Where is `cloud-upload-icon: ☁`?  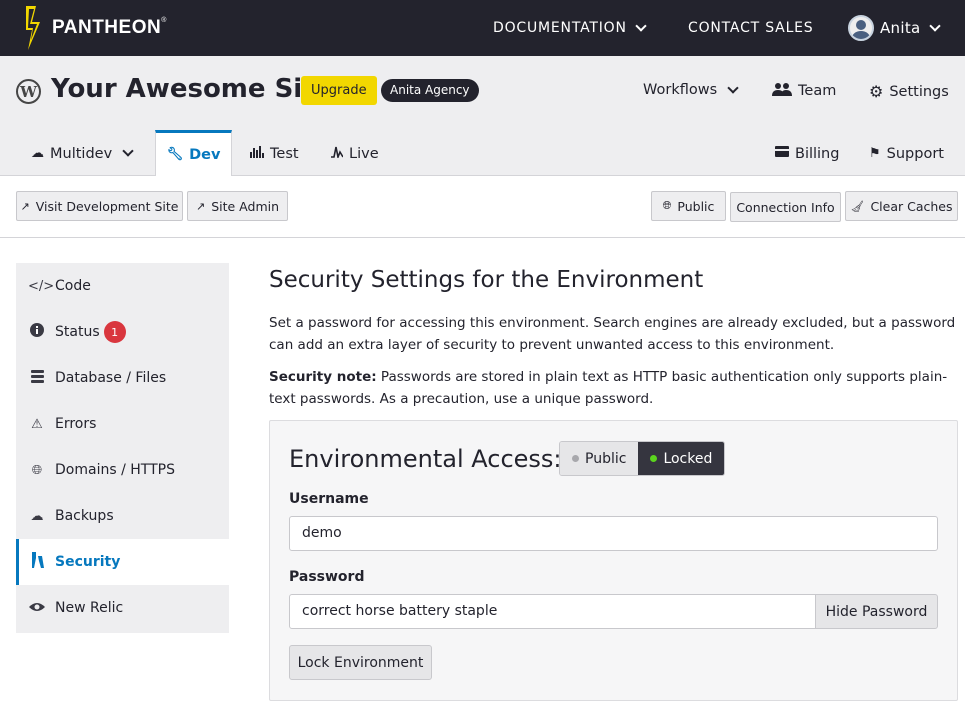 cloud-upload-icon: ☁ is located at coordinates (37, 516).